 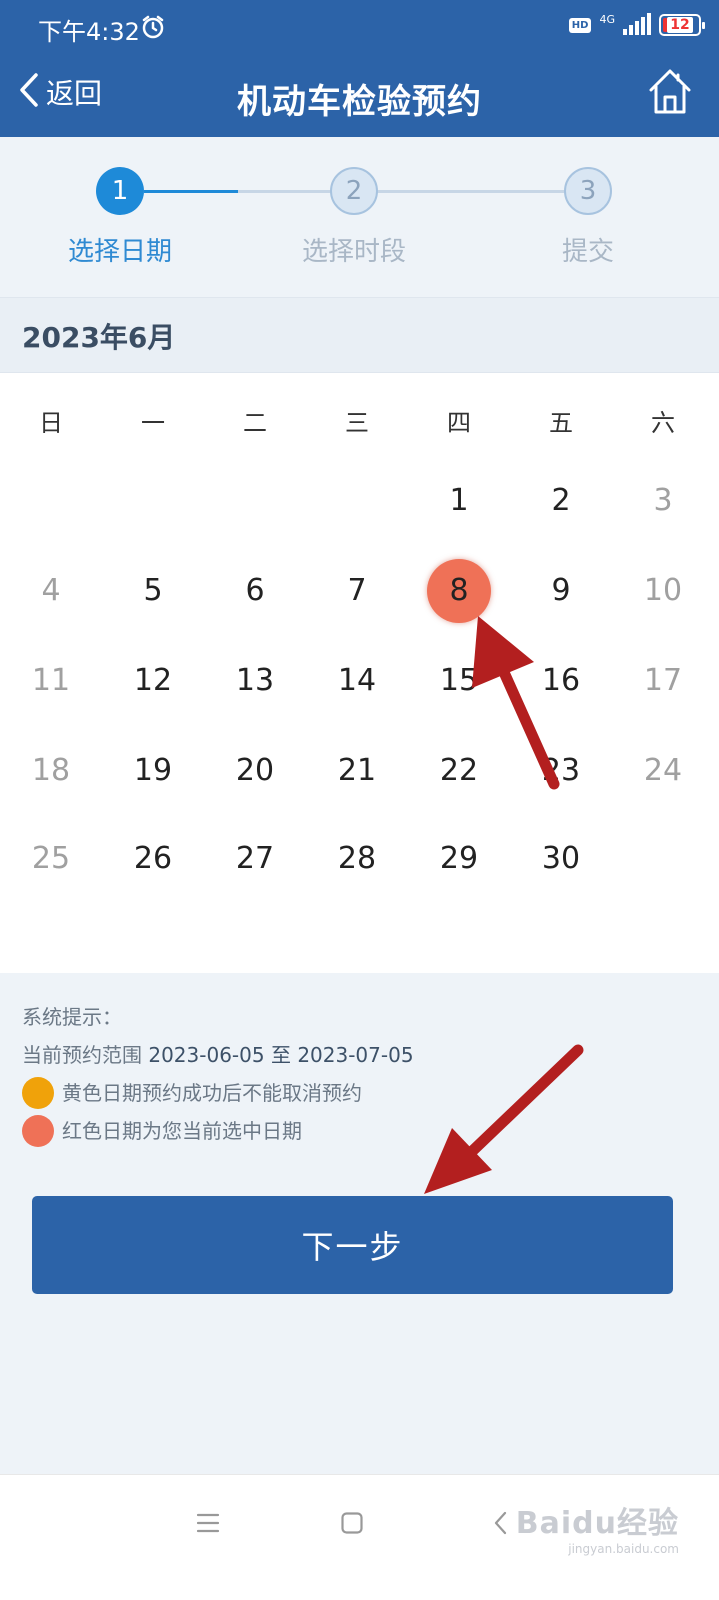 I want to click on home-button, so click(x=670, y=93).